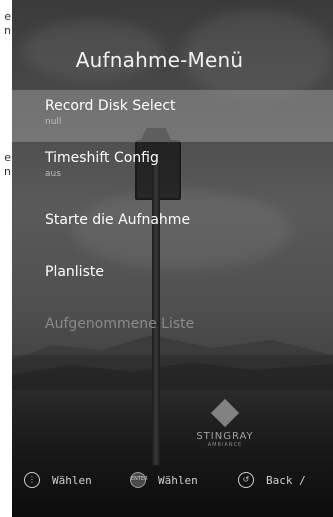 This screenshot has width=333, height=517. I want to click on menu-item-timeshift-config: Timeshift Config aus, so click(172, 169).